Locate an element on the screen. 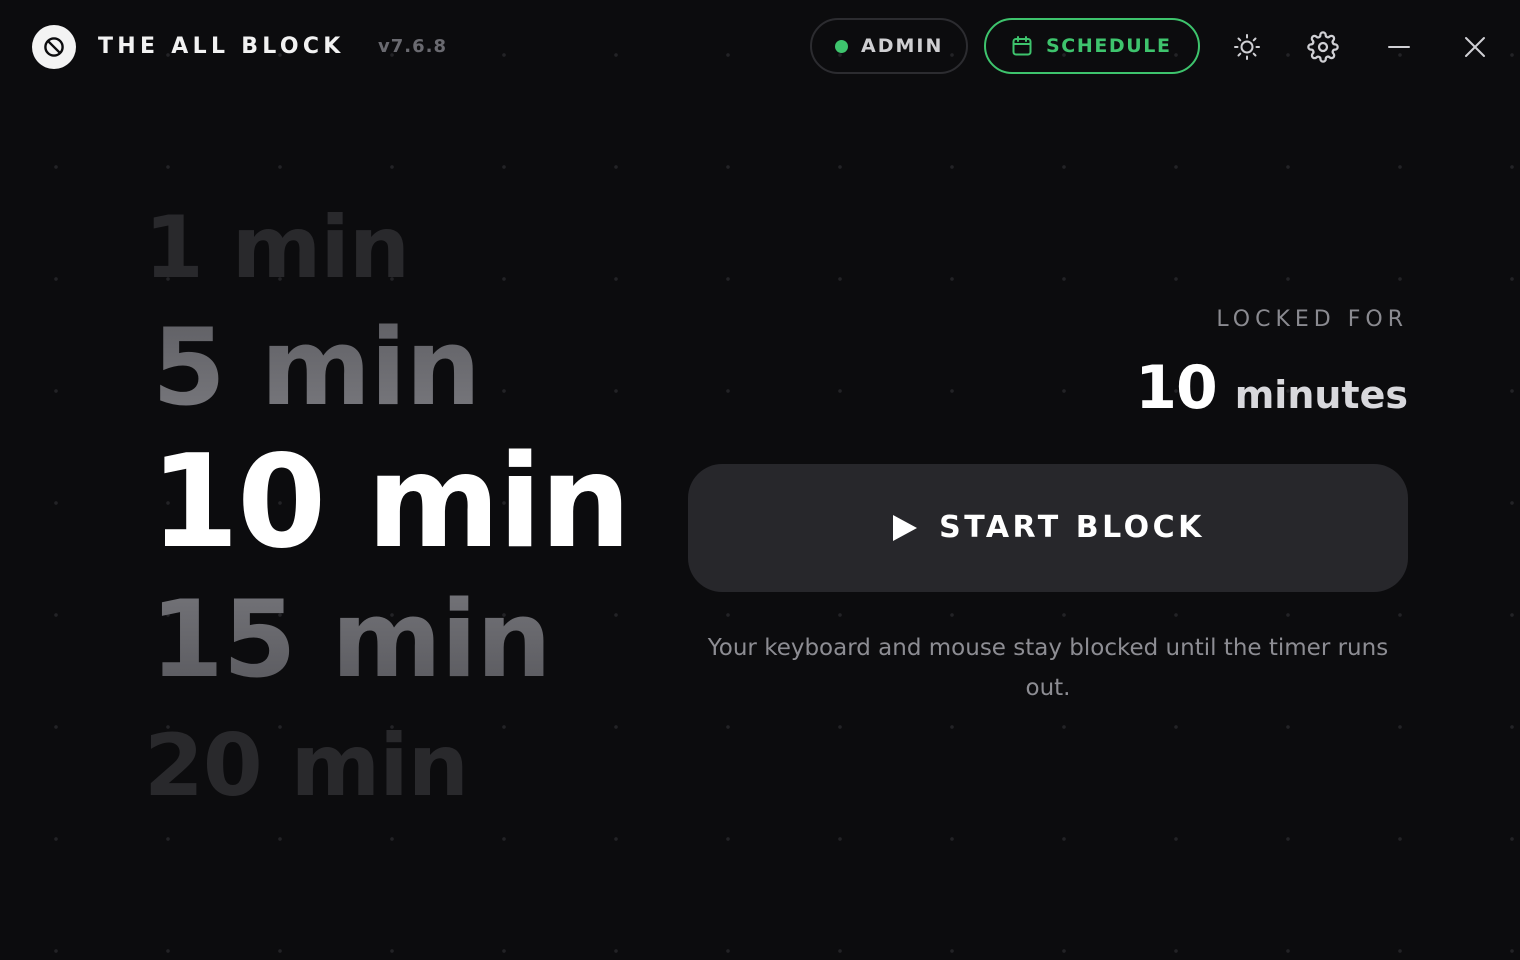 This screenshot has height=960, width=1520. close-button is located at coordinates (1475, 47).